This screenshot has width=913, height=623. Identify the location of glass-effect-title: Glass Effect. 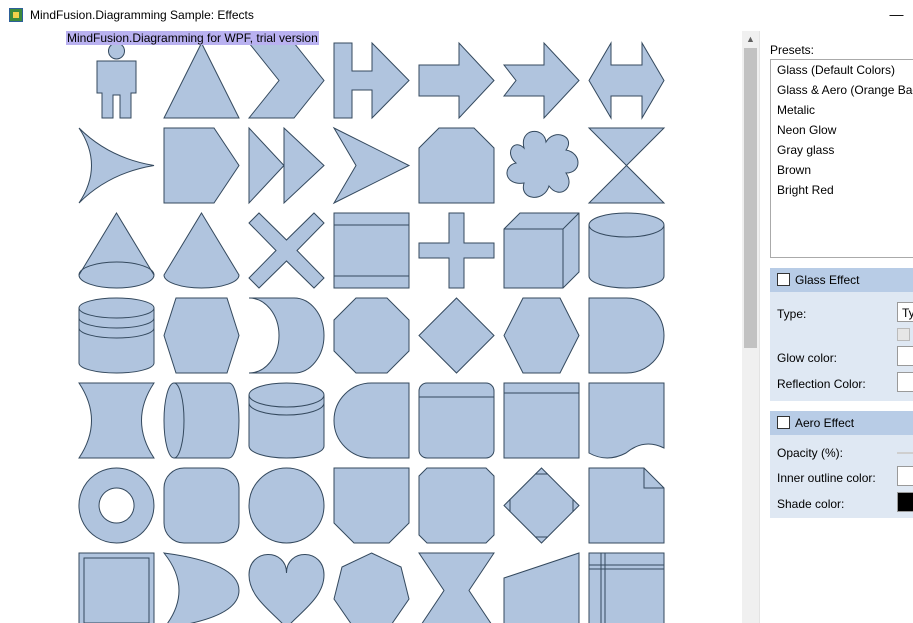
(827, 280).